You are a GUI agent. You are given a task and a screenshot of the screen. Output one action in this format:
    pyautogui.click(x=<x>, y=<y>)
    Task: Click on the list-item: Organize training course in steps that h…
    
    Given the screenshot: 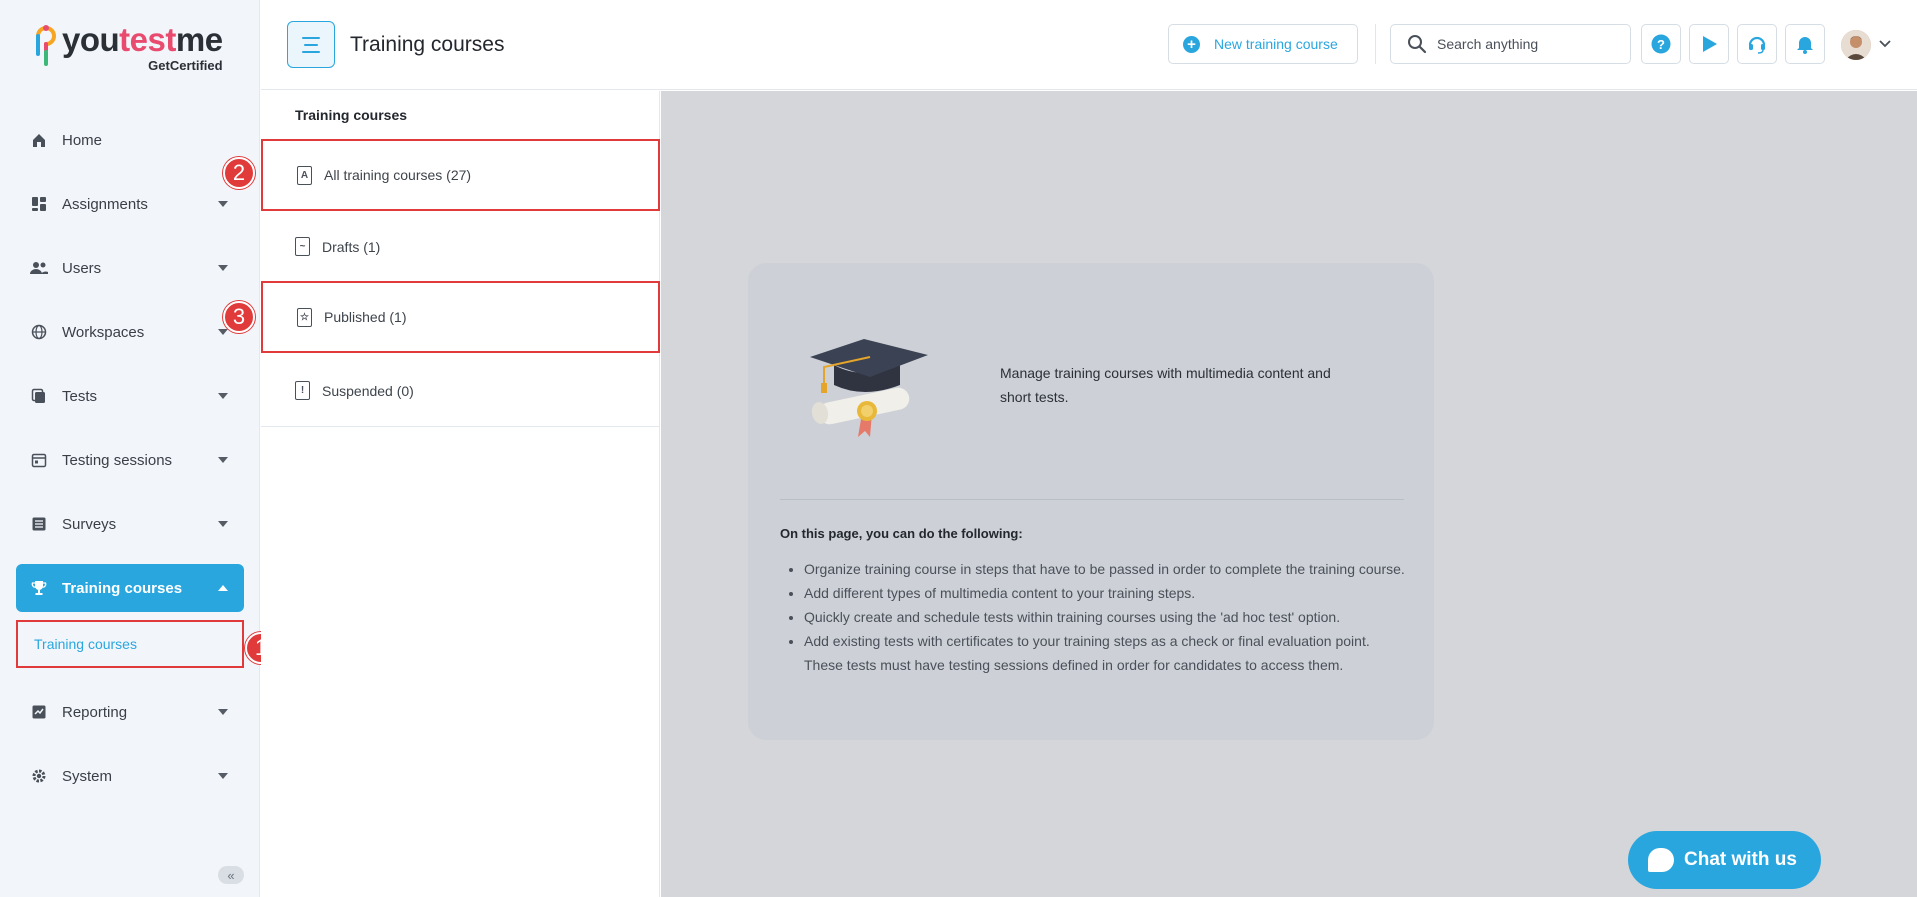 What is the action you would take?
    pyautogui.click(x=1107, y=569)
    